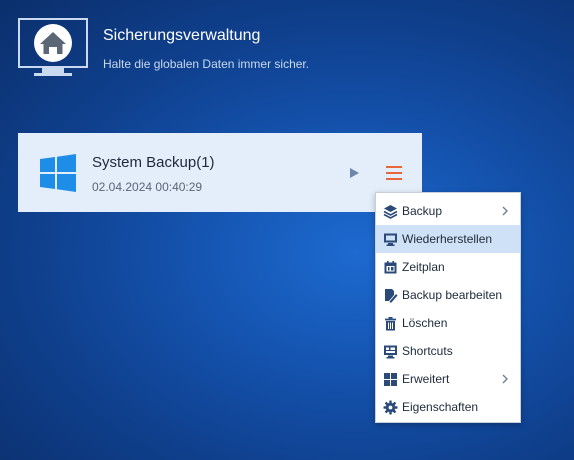 Image resolution: width=574 pixels, height=460 pixels. I want to click on menu-item-label: Shortcuts, so click(427, 351).